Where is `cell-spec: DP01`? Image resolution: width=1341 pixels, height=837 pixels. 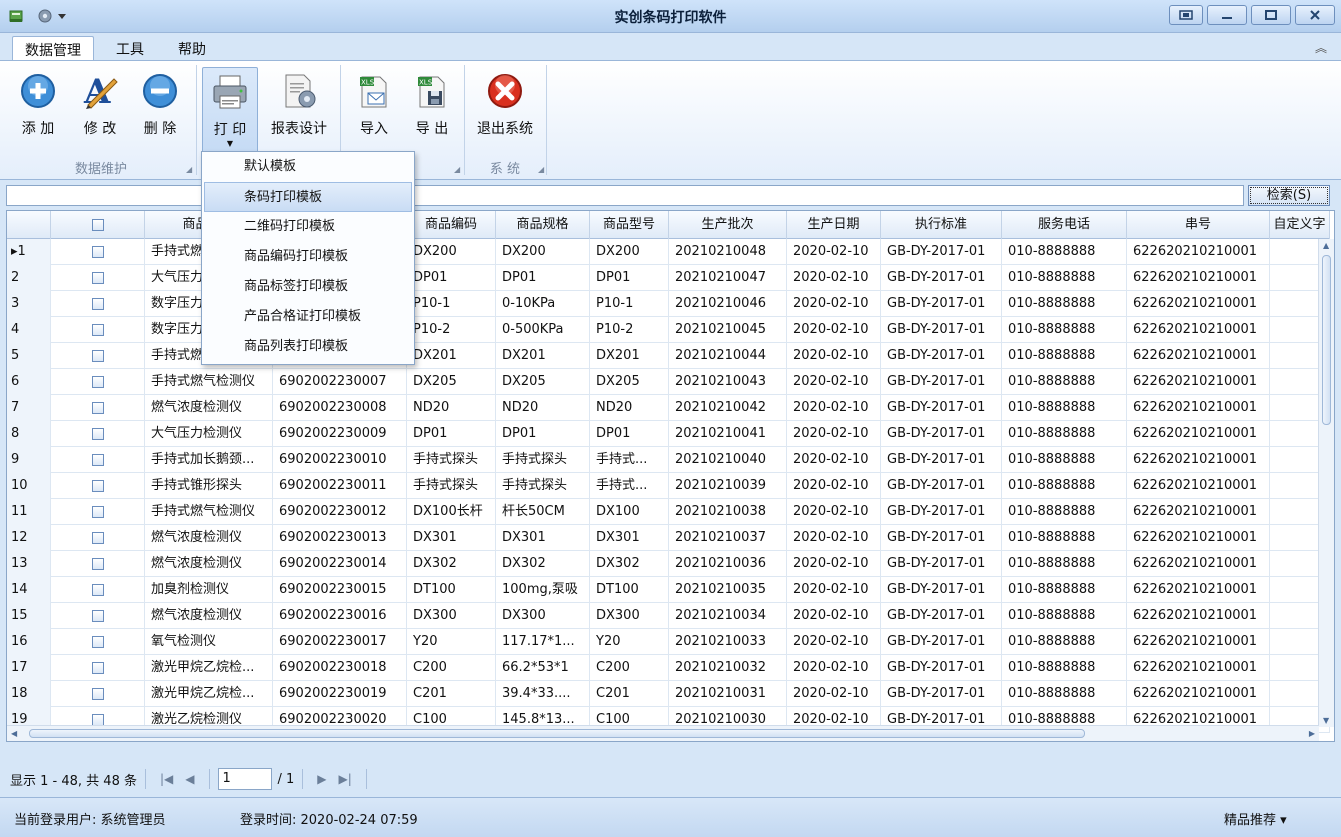 cell-spec: DP01 is located at coordinates (543, 434).